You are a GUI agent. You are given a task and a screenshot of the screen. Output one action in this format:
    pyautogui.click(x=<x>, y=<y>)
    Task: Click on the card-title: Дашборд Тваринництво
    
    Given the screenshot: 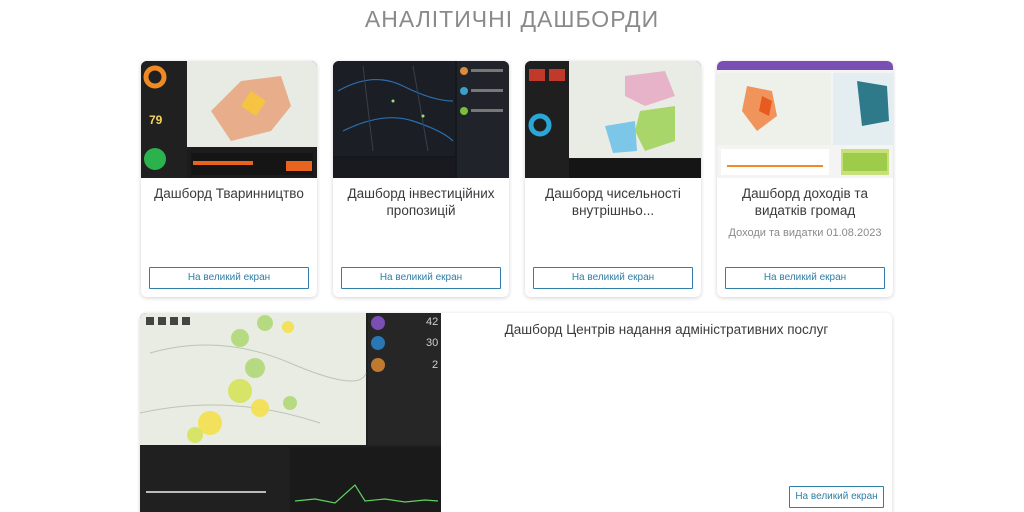 What is the action you would take?
    pyautogui.click(x=229, y=193)
    